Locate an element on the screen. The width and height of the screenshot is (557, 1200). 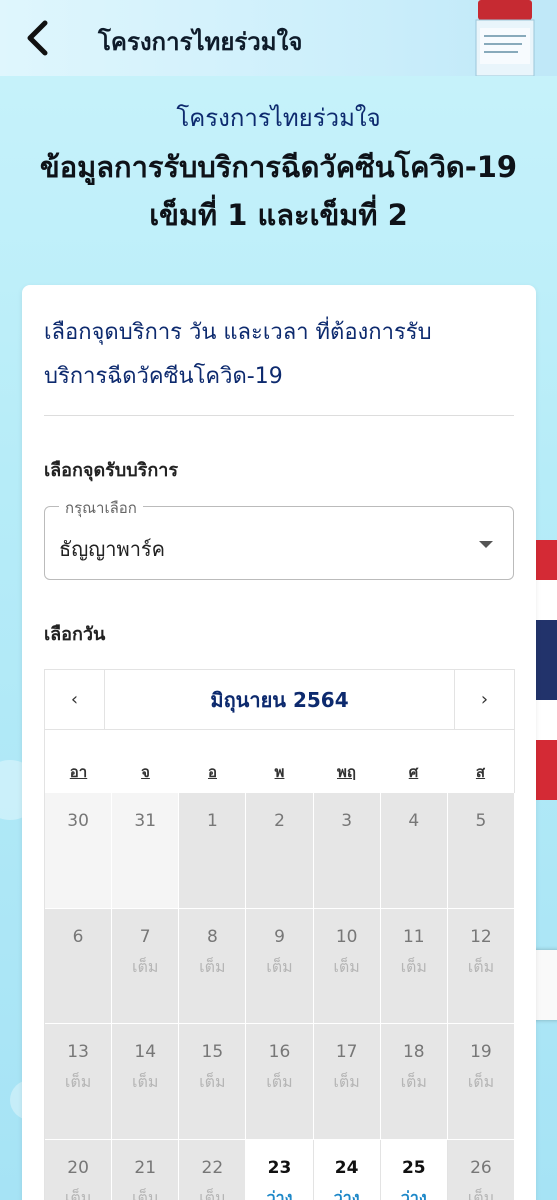
calendar-day: 12 เต็ม is located at coordinates (481, 966).